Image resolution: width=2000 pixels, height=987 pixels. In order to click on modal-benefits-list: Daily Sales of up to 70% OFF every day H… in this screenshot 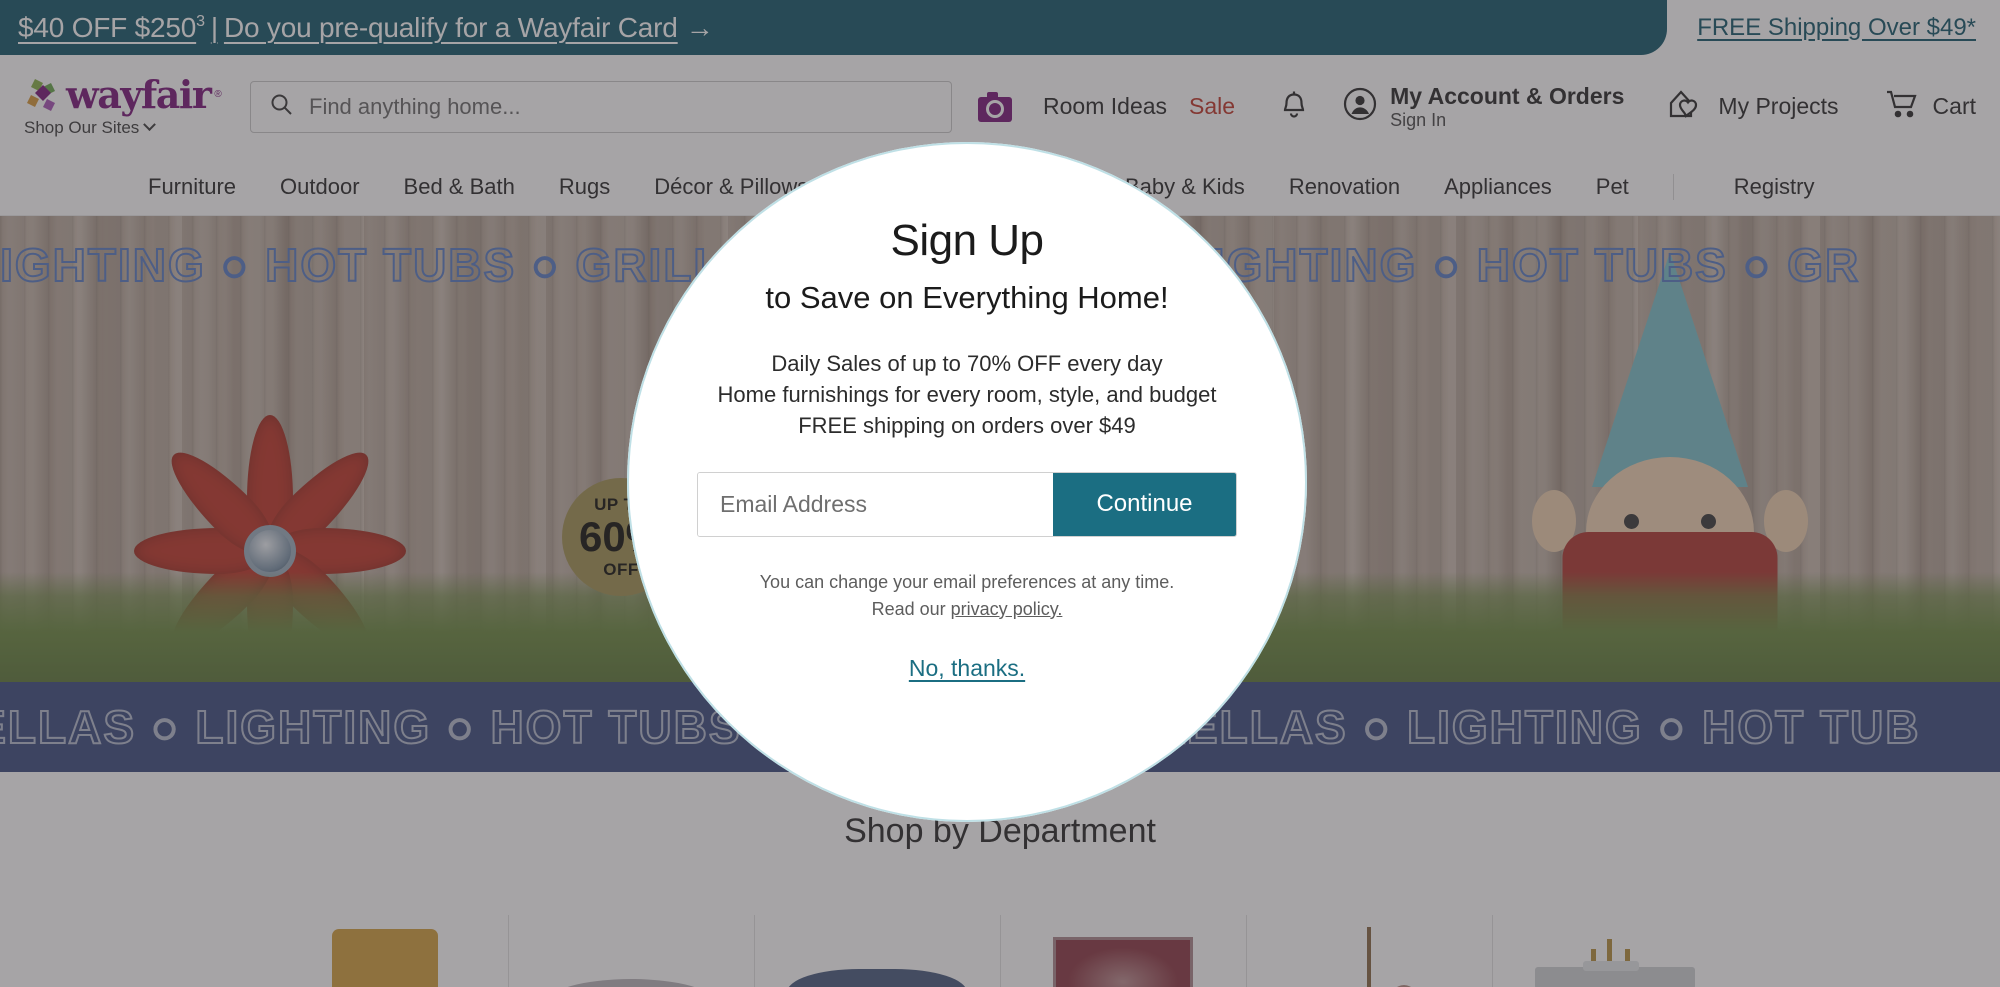, I will do `click(967, 395)`.